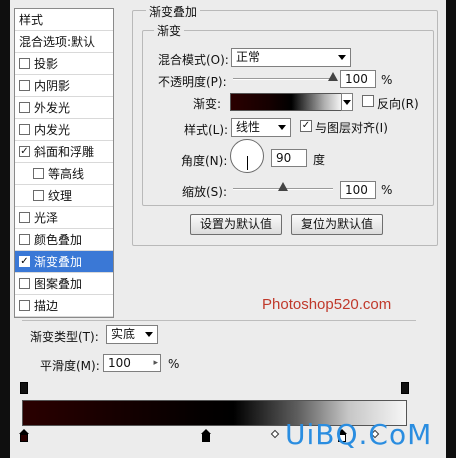 This screenshot has height=458, width=456. What do you see at coordinates (173, 11) in the screenshot?
I see `gradient-overlay-title: 渐变叠加` at bounding box center [173, 11].